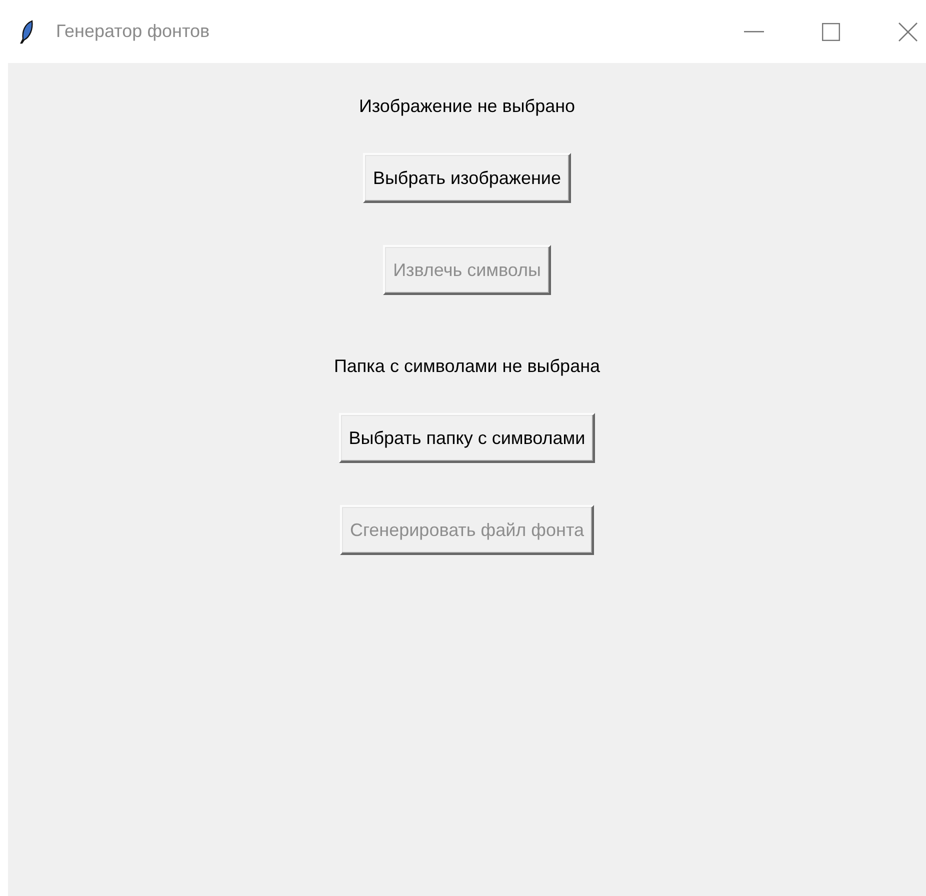 This screenshot has width=926, height=896. What do you see at coordinates (133, 31) in the screenshot?
I see `window-title: Генератор фонтов` at bounding box center [133, 31].